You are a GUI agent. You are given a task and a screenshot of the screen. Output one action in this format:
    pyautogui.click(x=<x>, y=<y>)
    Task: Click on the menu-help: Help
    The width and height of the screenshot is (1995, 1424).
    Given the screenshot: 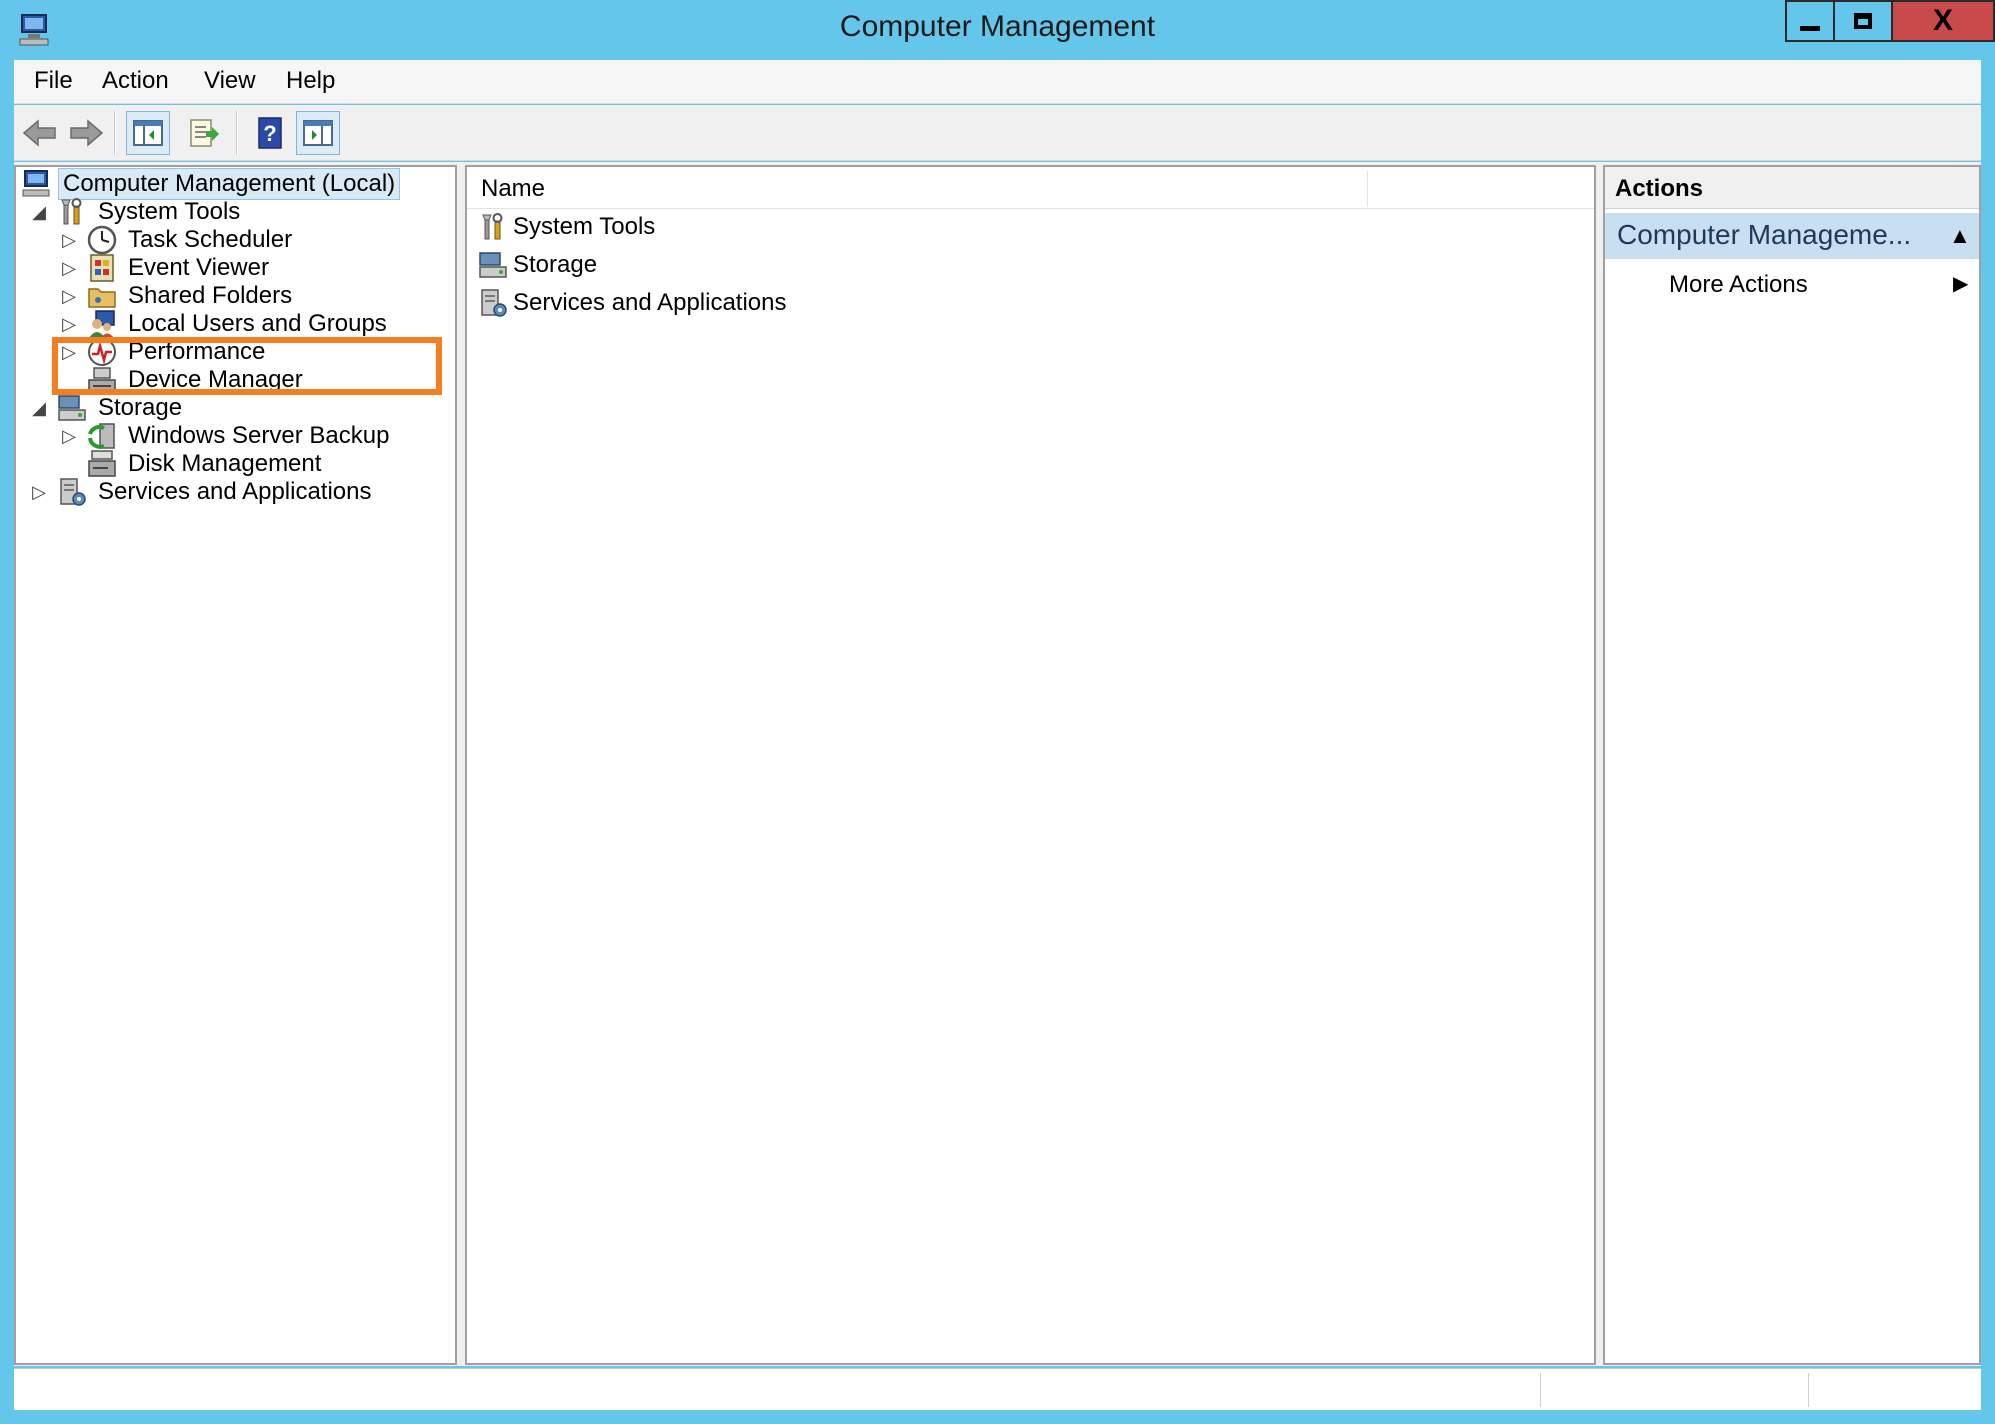 What is the action you would take?
    pyautogui.click(x=310, y=81)
    